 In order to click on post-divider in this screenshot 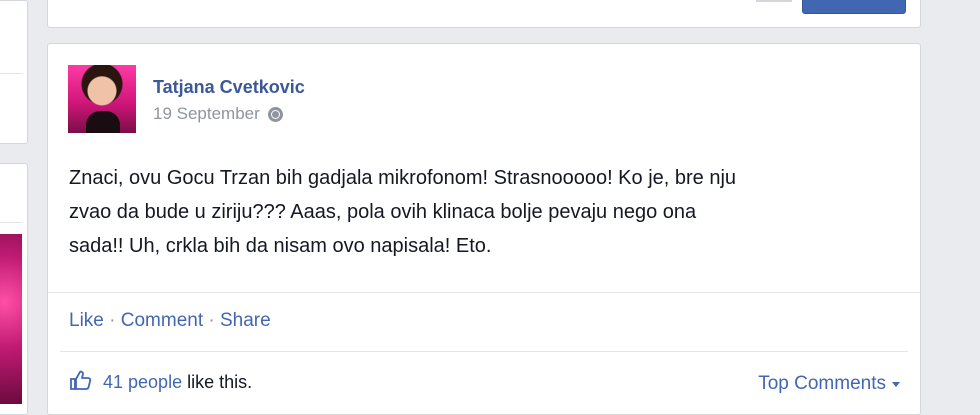, I will do `click(484, 292)`.